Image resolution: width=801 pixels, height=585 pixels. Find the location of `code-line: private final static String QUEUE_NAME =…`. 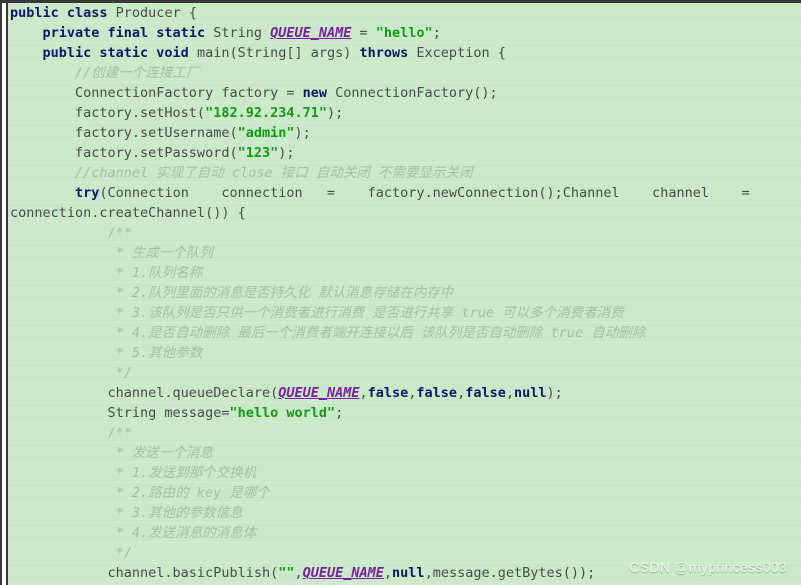

code-line: private final static String QUEUE_NAME =… is located at coordinates (404, 33).